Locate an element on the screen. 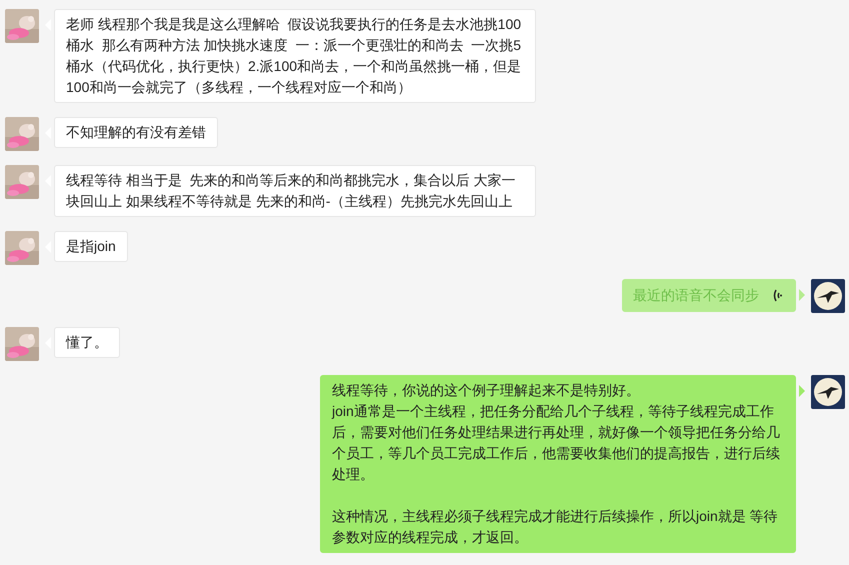  message-text: 这种情况，主线程必须子线程完成才能进行后续操作，所以join就是 等待参数对应的线程完成，才返回。 is located at coordinates (555, 527).